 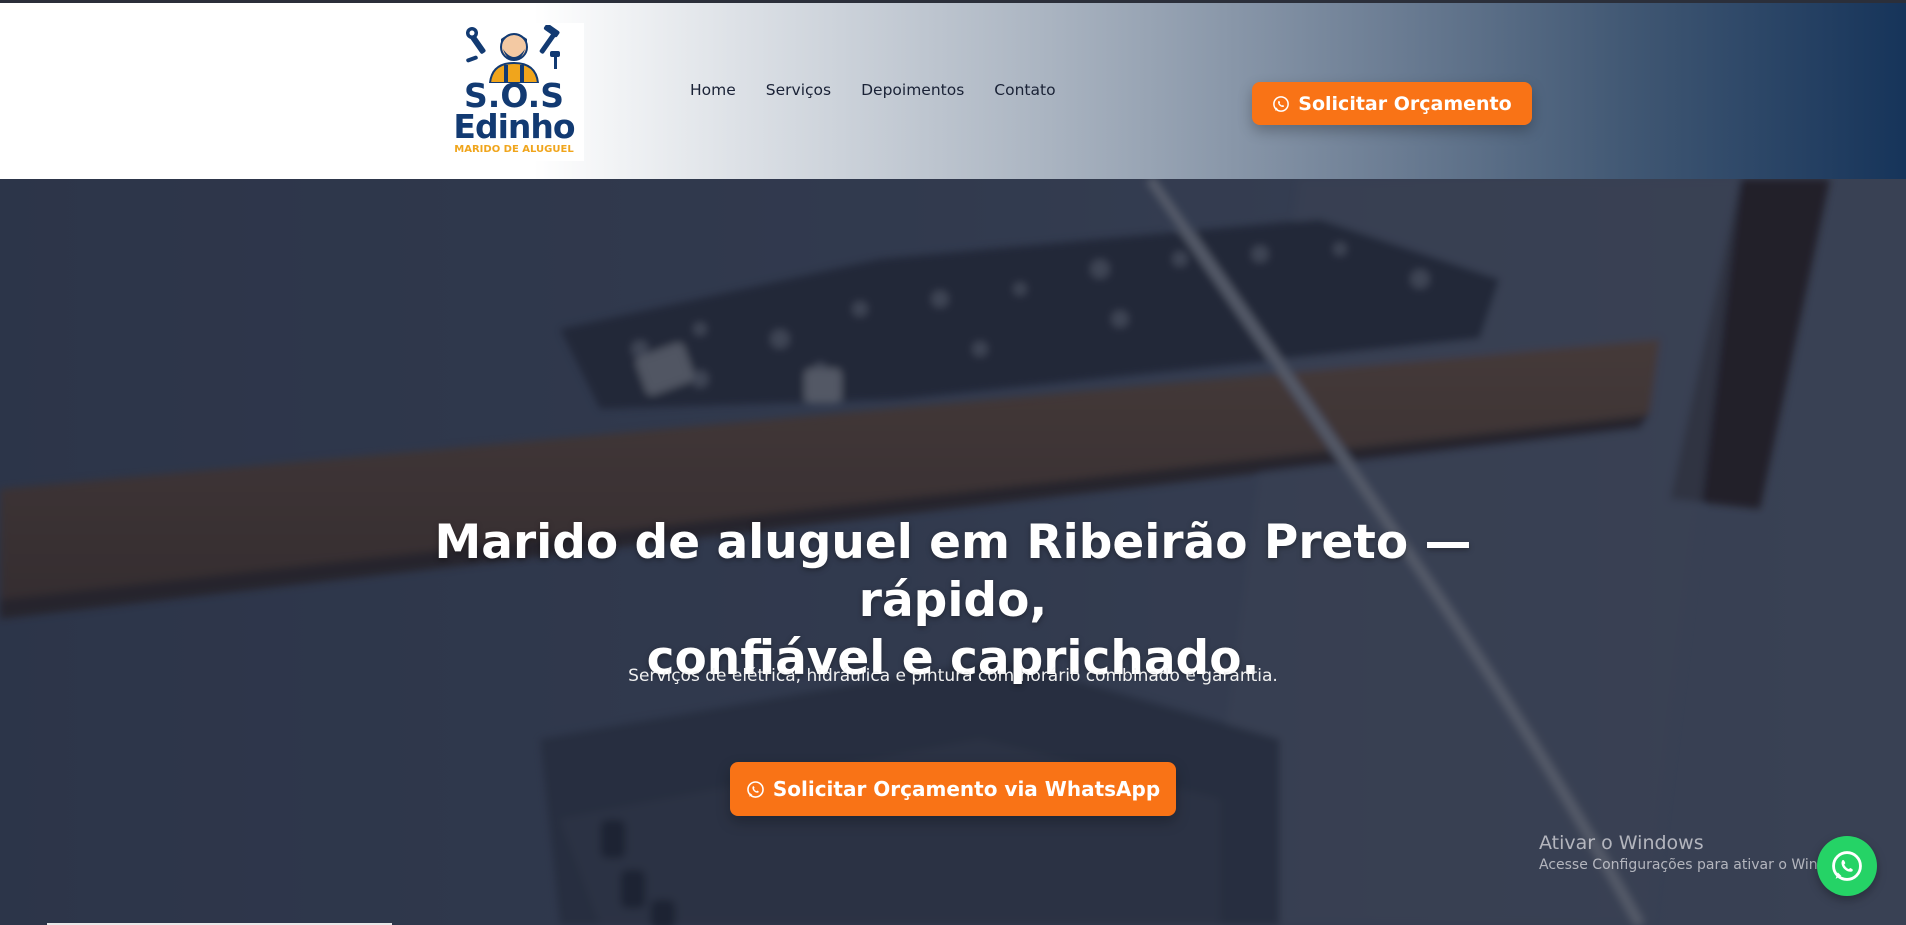 I want to click on hero-whatsapp-quote-label: Solicitar Orçamento via WhatsApp, so click(x=966, y=789).